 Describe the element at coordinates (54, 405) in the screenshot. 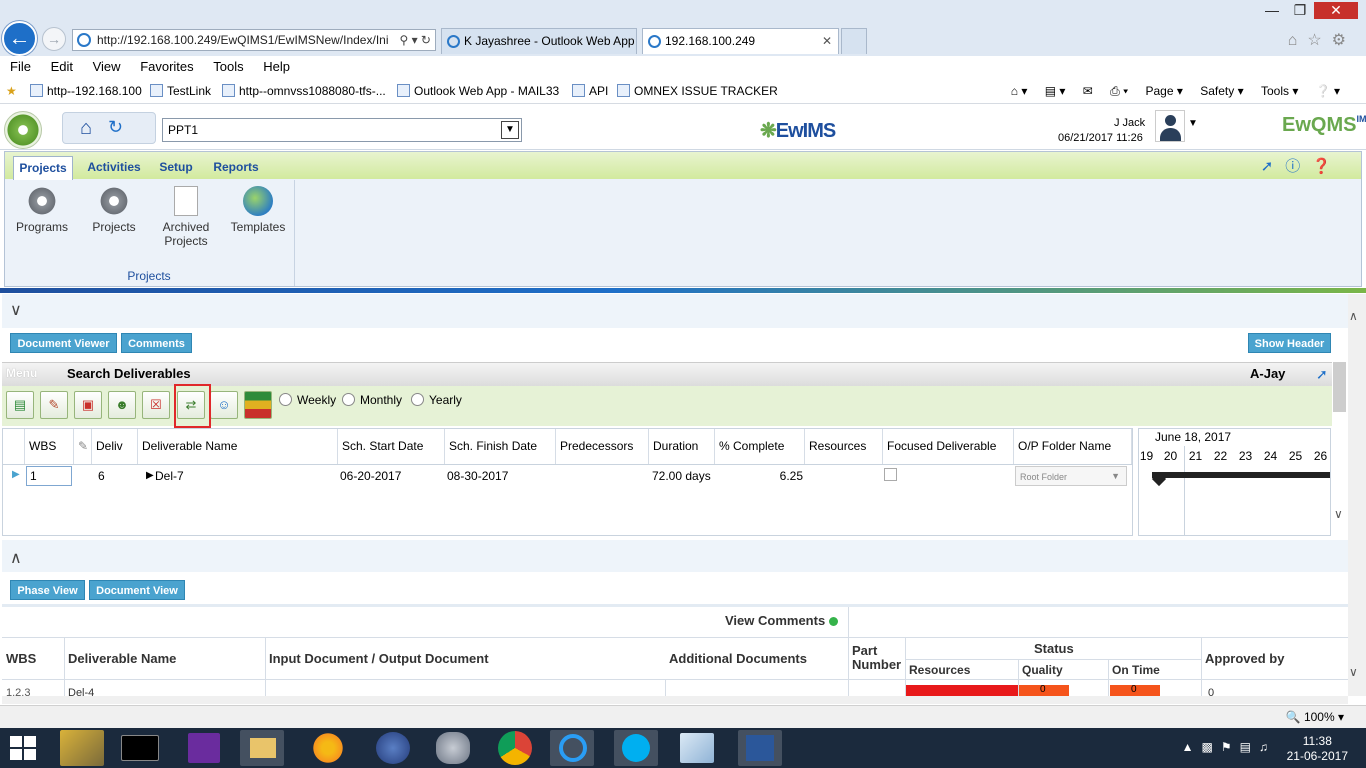

I see `edit-deliverable-icon: ✎` at that location.